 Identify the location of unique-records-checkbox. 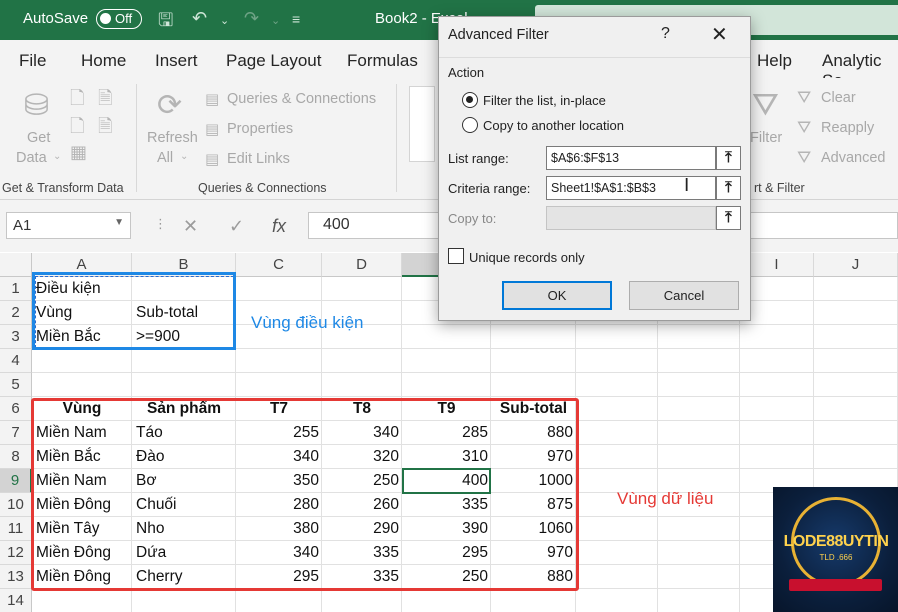
(456, 256).